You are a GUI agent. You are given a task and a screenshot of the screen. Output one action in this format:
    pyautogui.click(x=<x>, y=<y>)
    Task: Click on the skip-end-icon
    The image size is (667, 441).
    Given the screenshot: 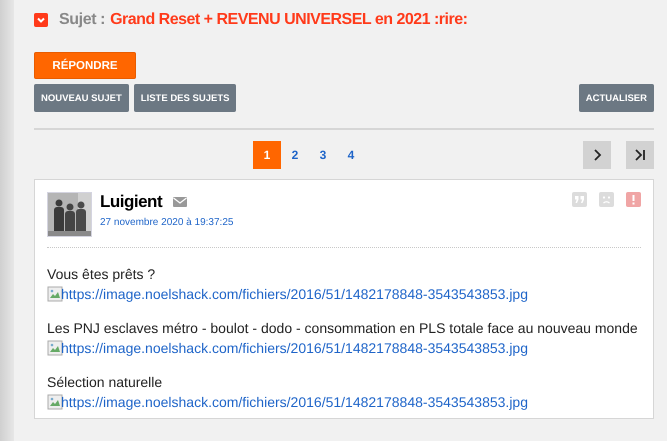 What is the action you would take?
    pyautogui.click(x=640, y=155)
    